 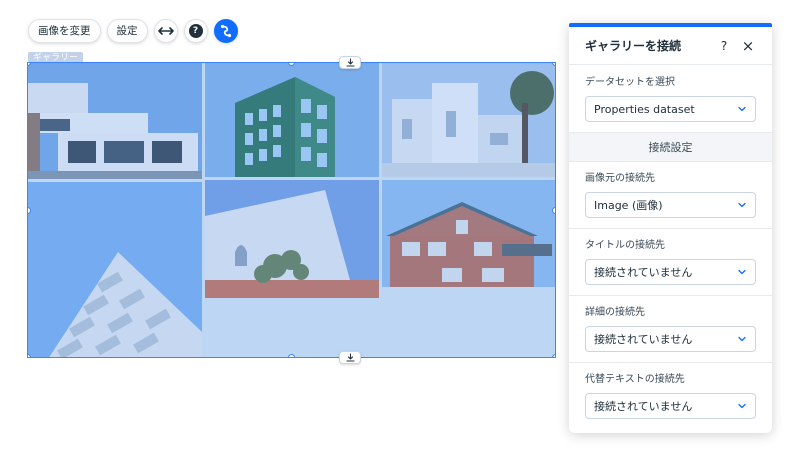 What do you see at coordinates (468, 120) in the screenshot?
I see `gallery-image-white-cubes` at bounding box center [468, 120].